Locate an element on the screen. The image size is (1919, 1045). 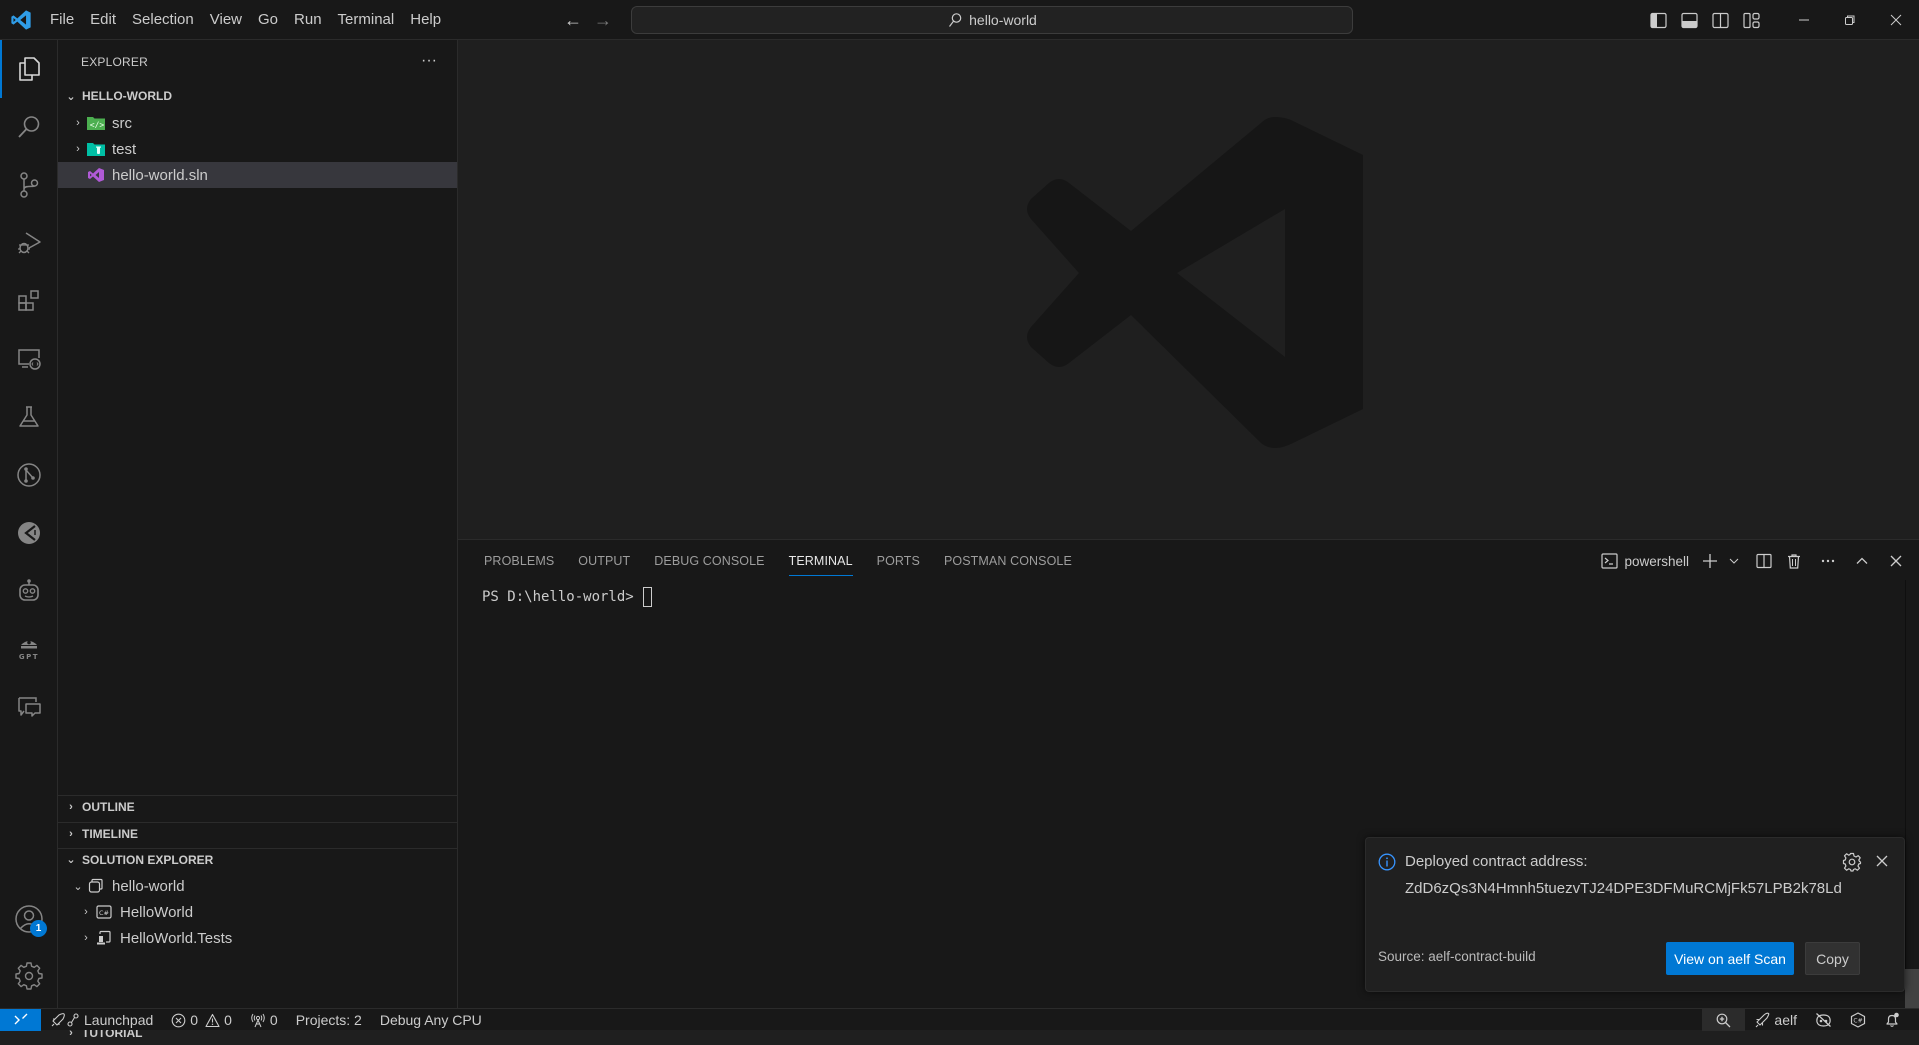
activity-remote-explorer is located at coordinates (29, 359).